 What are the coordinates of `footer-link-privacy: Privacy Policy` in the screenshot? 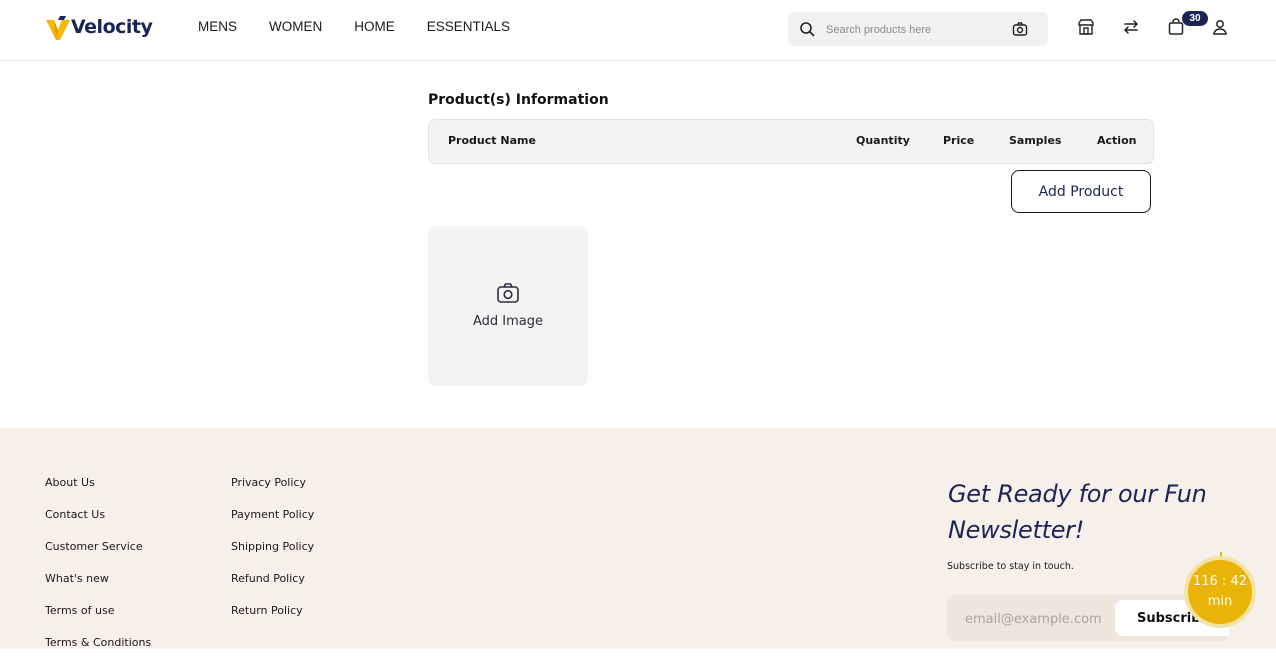 It's located at (272, 492).